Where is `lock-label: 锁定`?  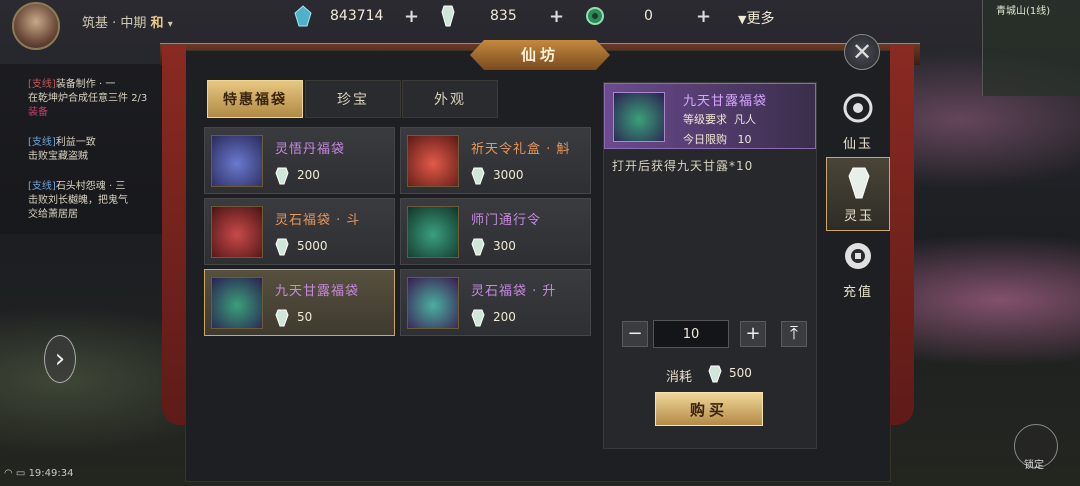 lock-label: 锁定 is located at coordinates (1034, 465).